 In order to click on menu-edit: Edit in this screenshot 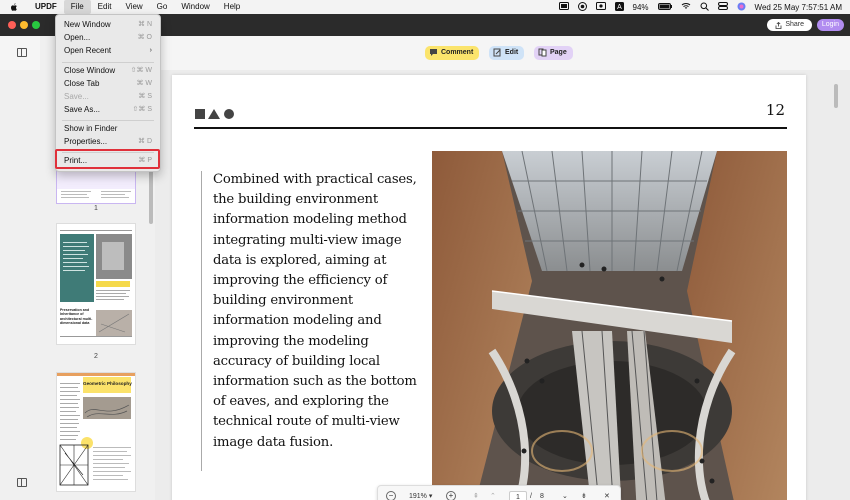, I will do `click(105, 7)`.